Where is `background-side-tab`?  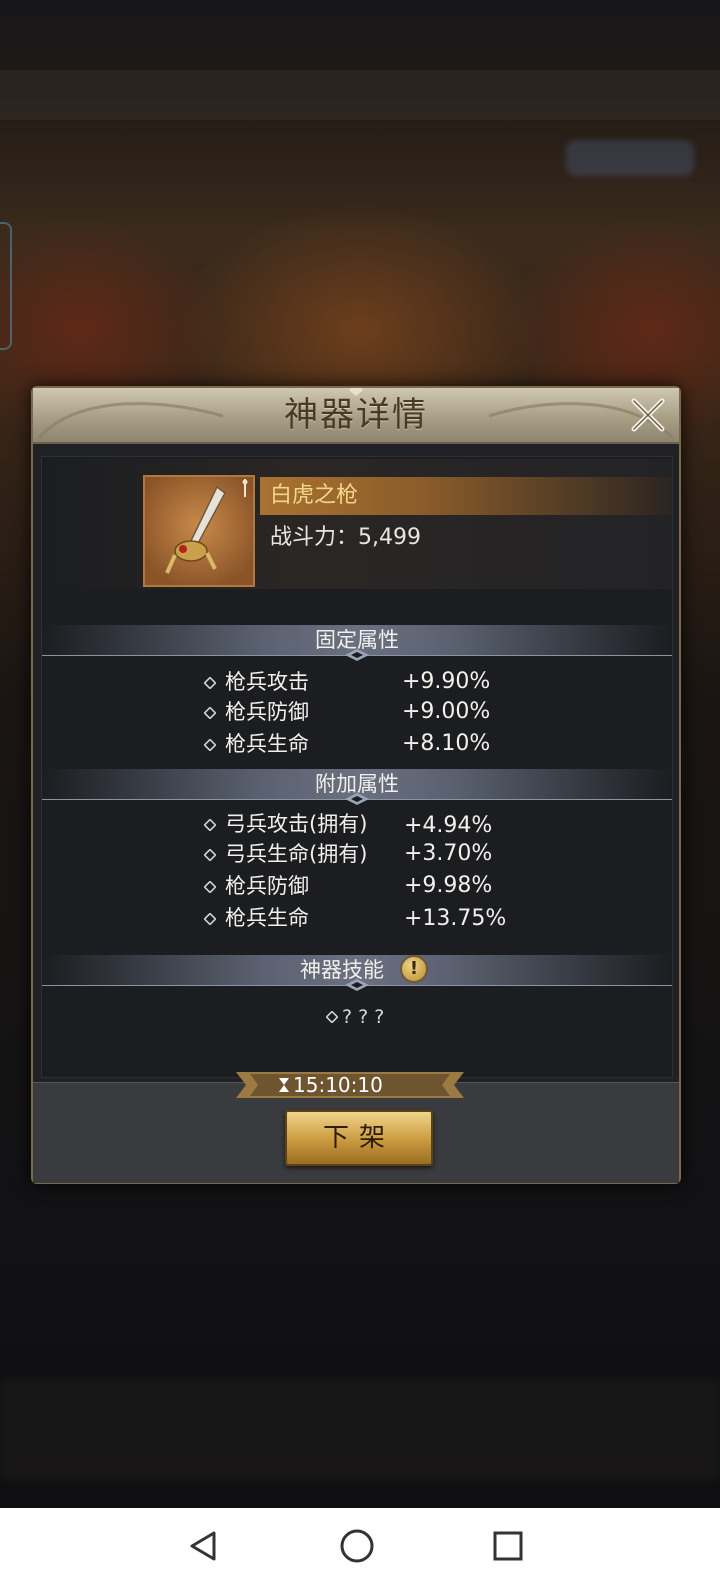 background-side-tab is located at coordinates (6, 286).